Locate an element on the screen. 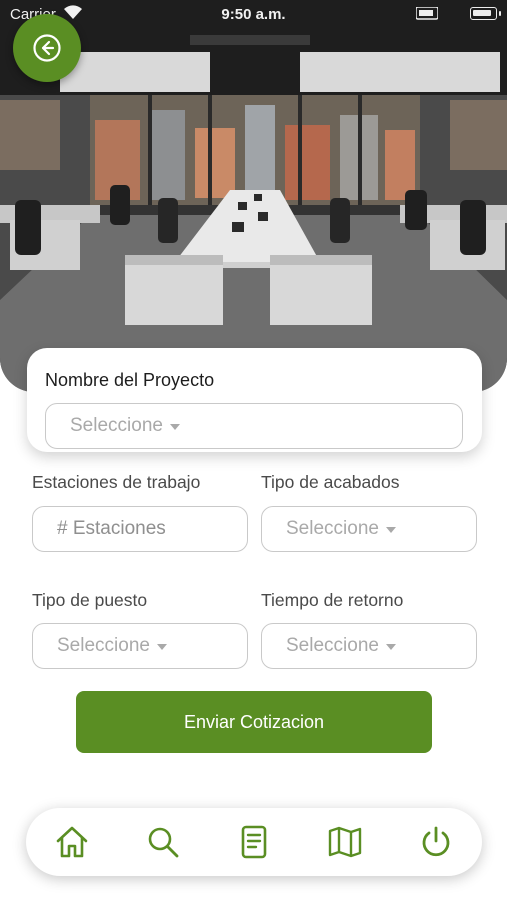  project-name-label: Nombre del Proyecto is located at coordinates (130, 380).